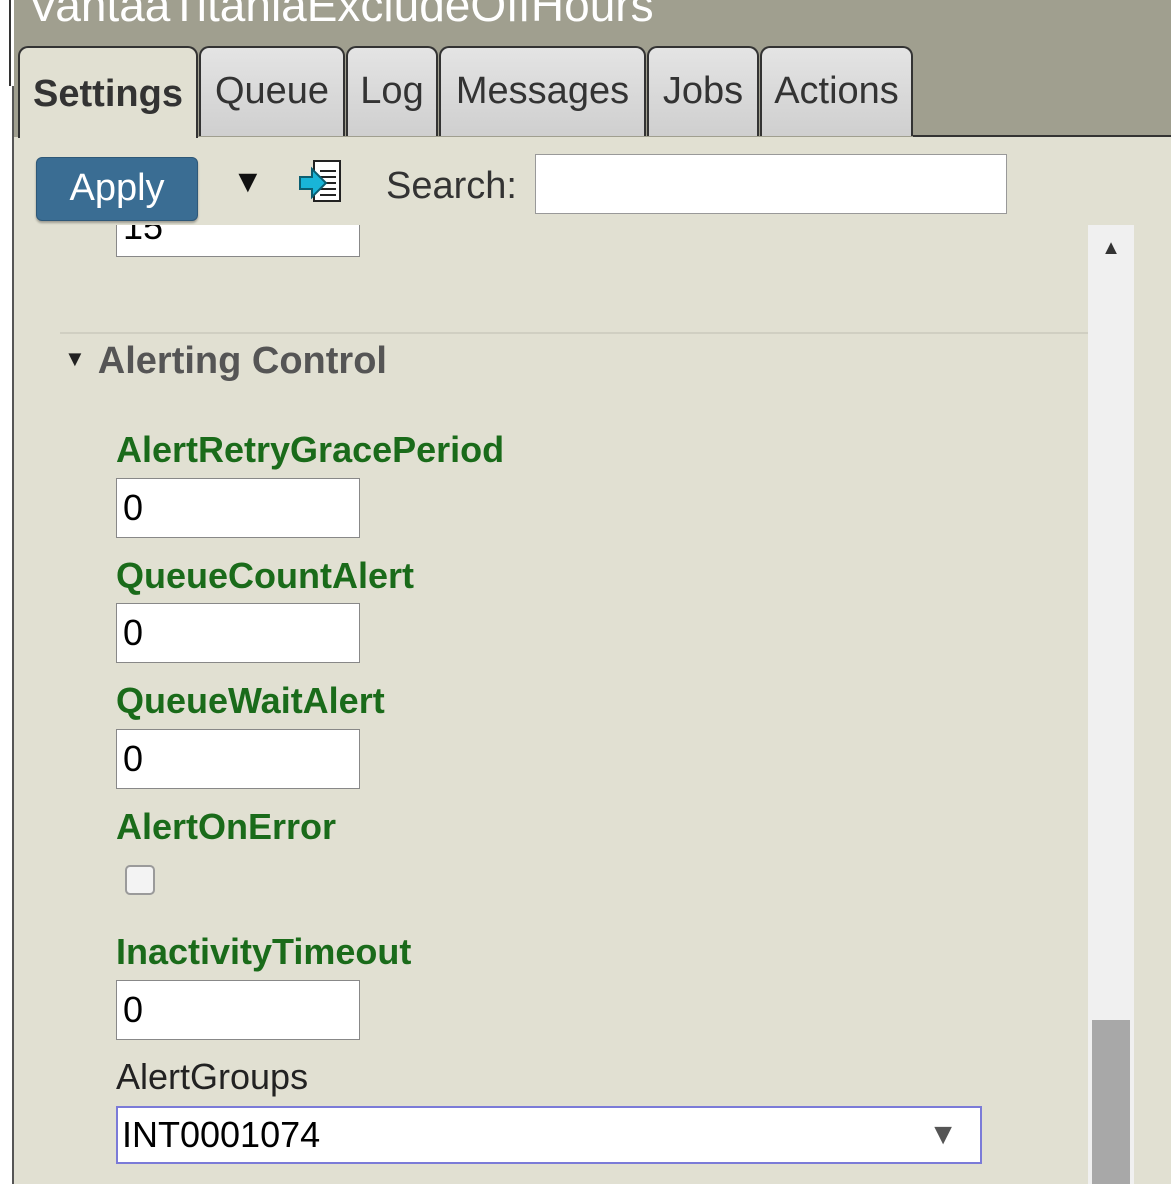  I want to click on chevron-down-icon: ▼, so click(943, 1135).